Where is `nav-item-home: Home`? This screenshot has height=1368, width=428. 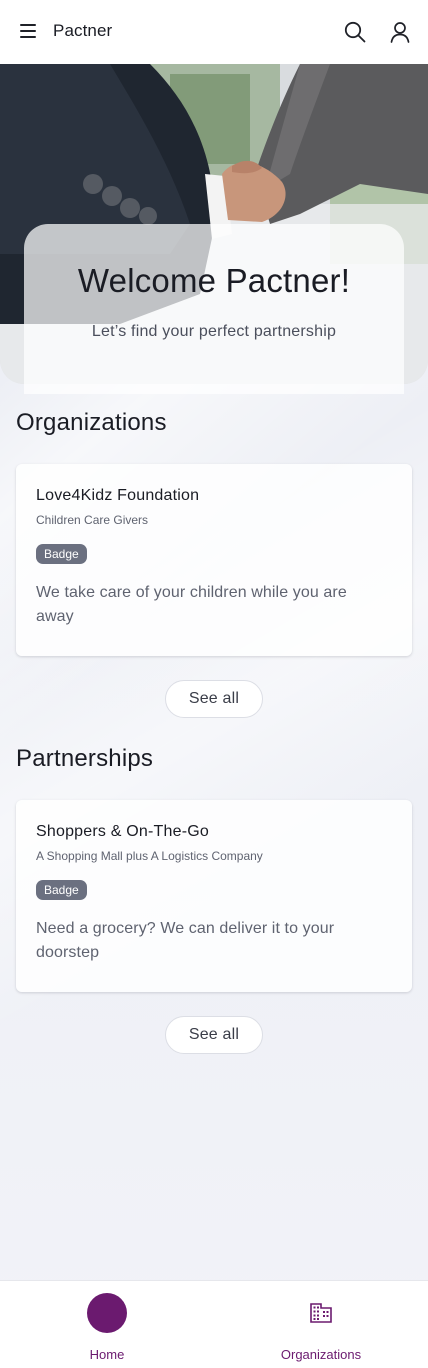
nav-item-home: Home is located at coordinates (107, 1326).